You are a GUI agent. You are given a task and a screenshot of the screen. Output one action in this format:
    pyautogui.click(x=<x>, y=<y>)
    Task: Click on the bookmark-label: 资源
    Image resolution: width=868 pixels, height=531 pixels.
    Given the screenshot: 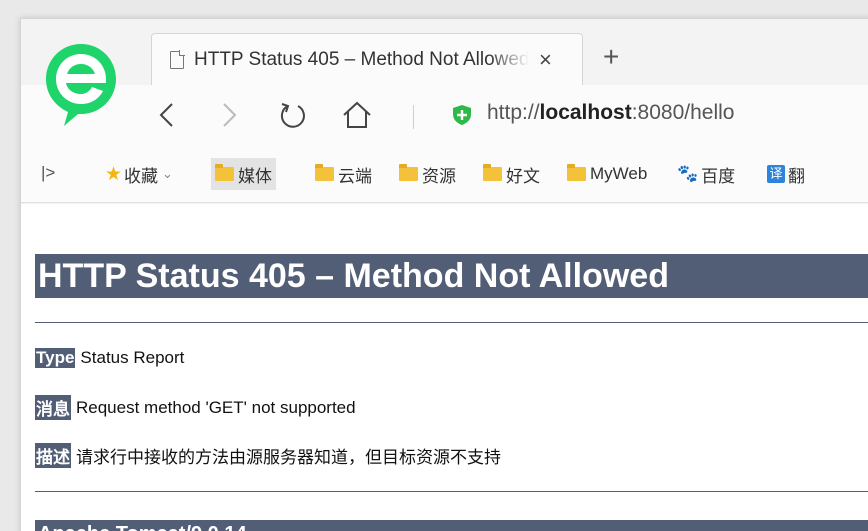 What is the action you would take?
    pyautogui.click(x=439, y=176)
    